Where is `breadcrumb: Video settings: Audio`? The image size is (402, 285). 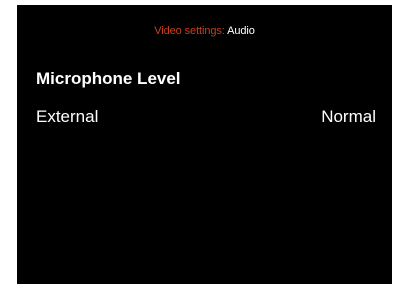
breadcrumb: Video settings: Audio is located at coordinates (204, 31).